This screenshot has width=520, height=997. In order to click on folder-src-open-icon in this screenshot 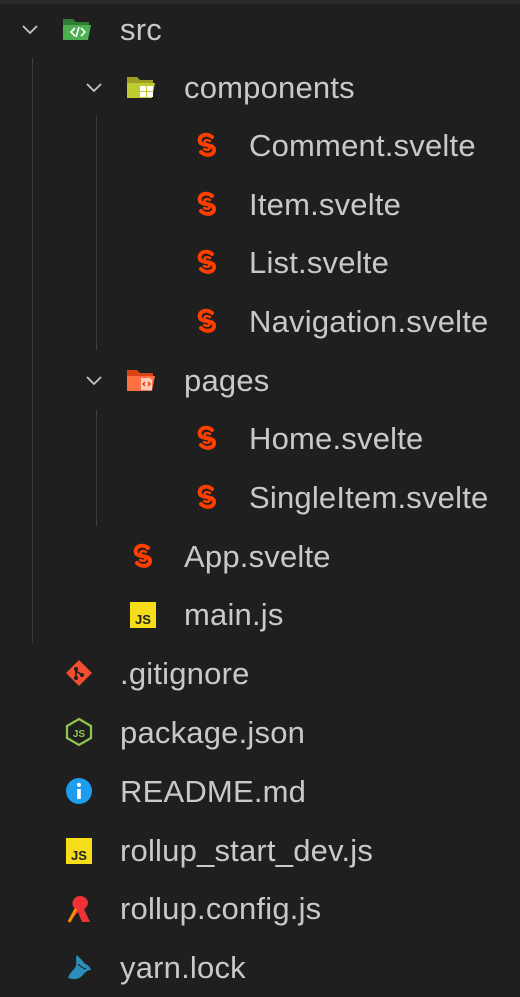, I will do `click(77, 29)`.